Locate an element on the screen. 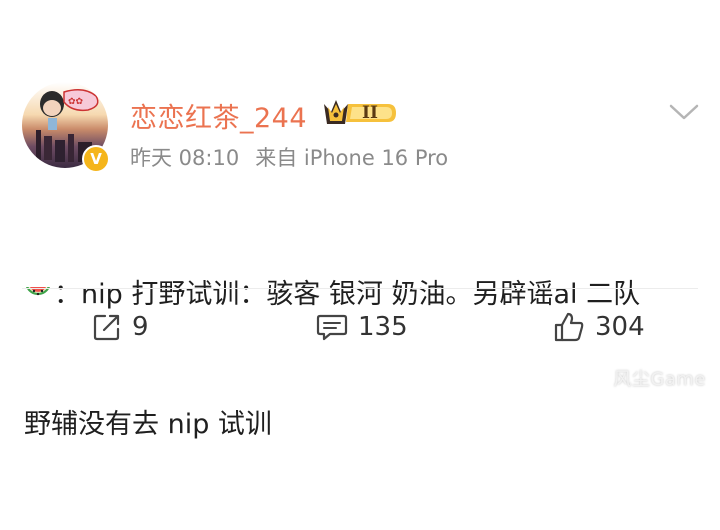 The height and width of the screenshot is (530, 720). post-source: 来自 iPhone 16 Pro is located at coordinates (352, 158).